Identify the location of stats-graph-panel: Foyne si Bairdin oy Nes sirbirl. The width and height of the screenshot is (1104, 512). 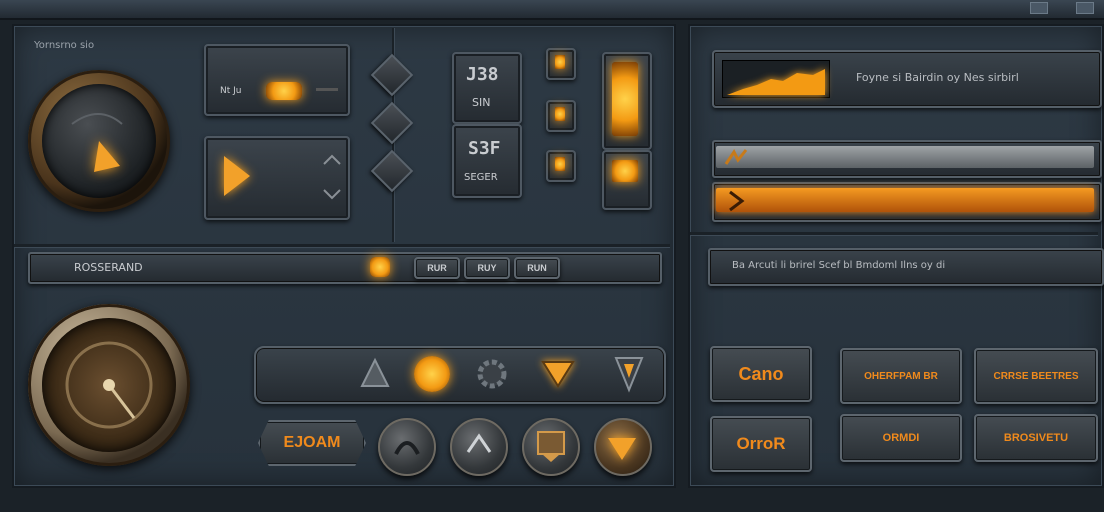
(907, 79).